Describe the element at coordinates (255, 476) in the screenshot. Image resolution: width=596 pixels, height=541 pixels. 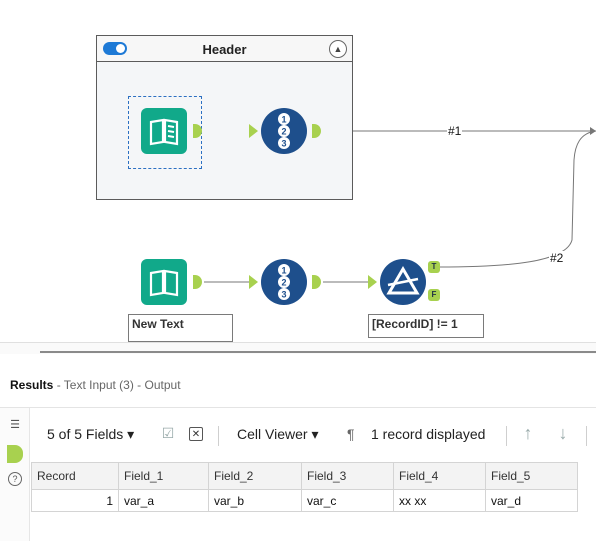
I see `column-header: Field_2` at that location.